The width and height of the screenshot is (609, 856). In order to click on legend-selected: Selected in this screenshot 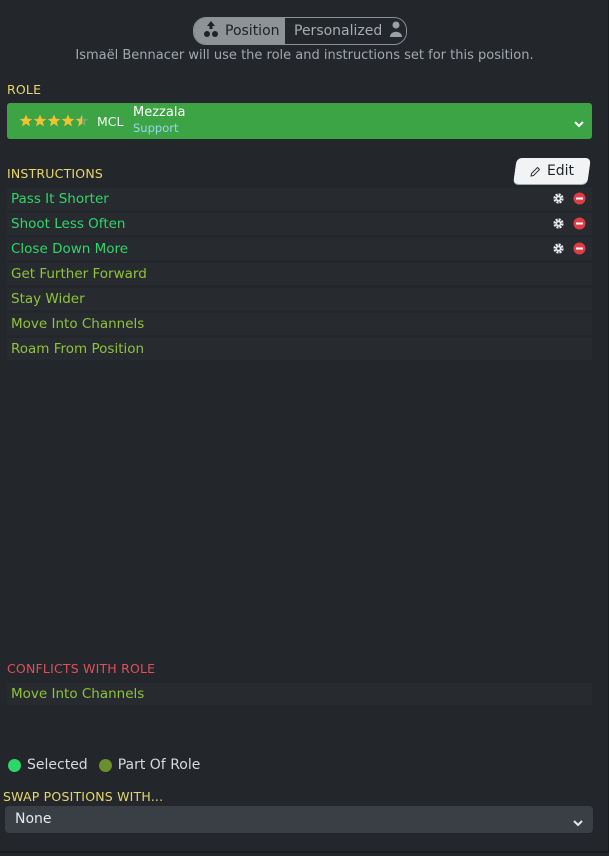, I will do `click(48, 765)`.